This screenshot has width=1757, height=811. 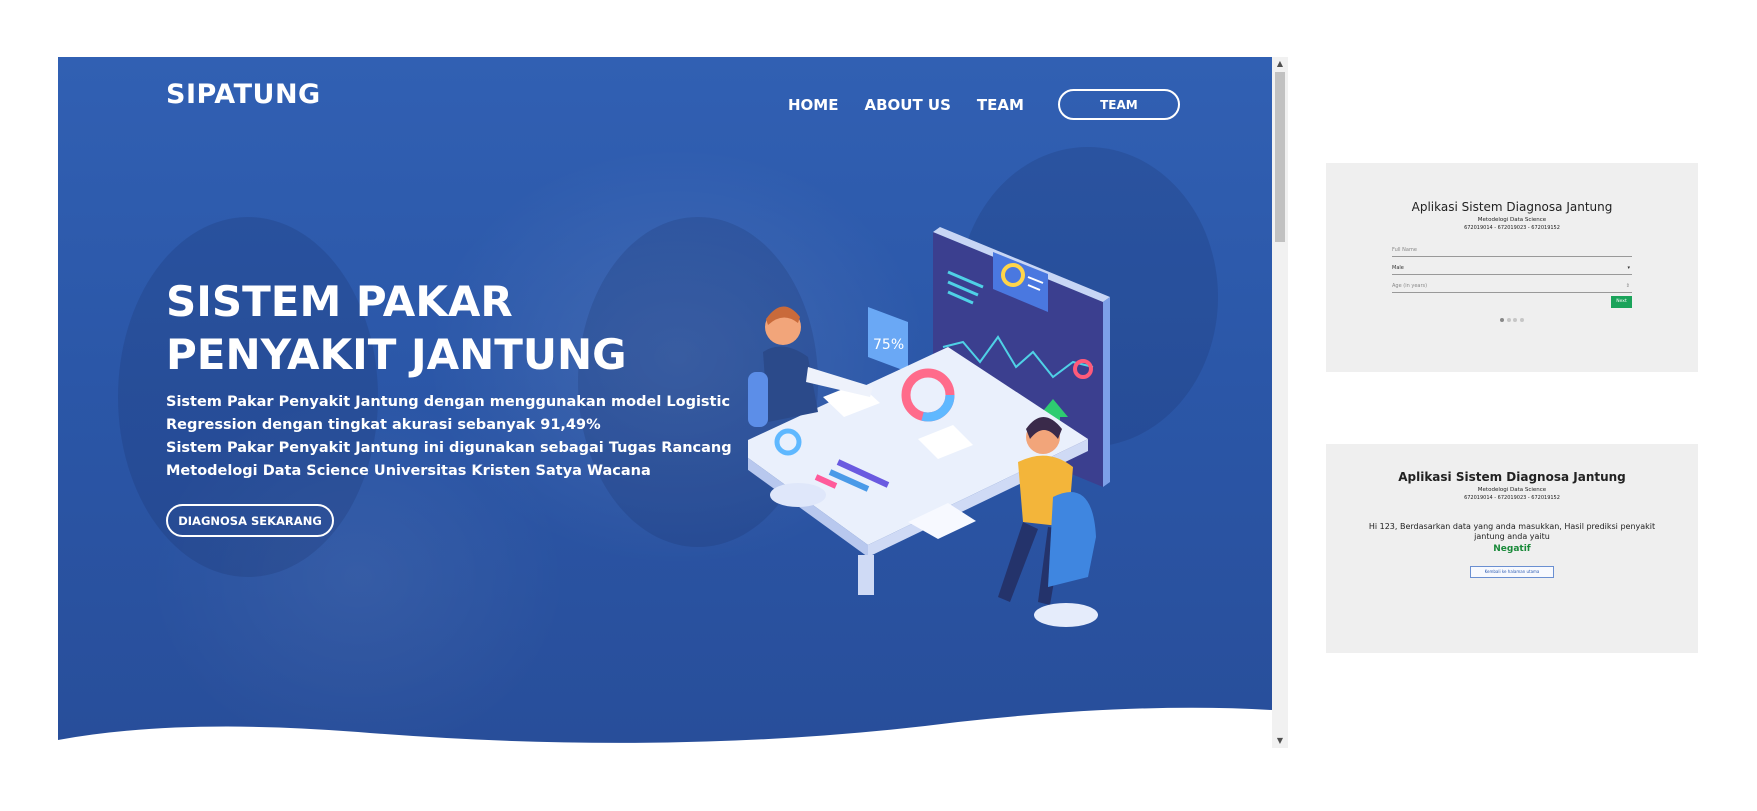 I want to click on meeting-illustration: 75%, so click(x=929, y=427).